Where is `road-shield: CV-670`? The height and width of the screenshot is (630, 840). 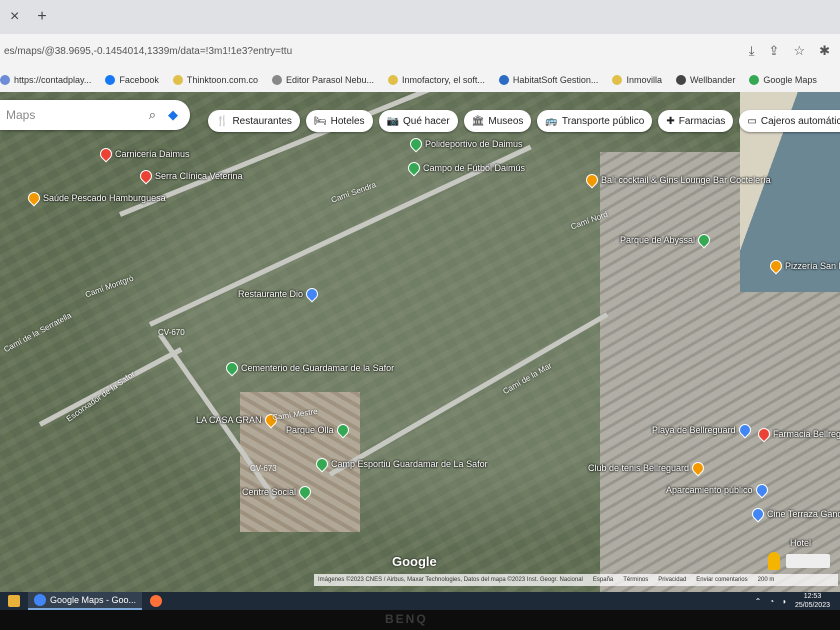
road-shield: CV-670 is located at coordinates (171, 332).